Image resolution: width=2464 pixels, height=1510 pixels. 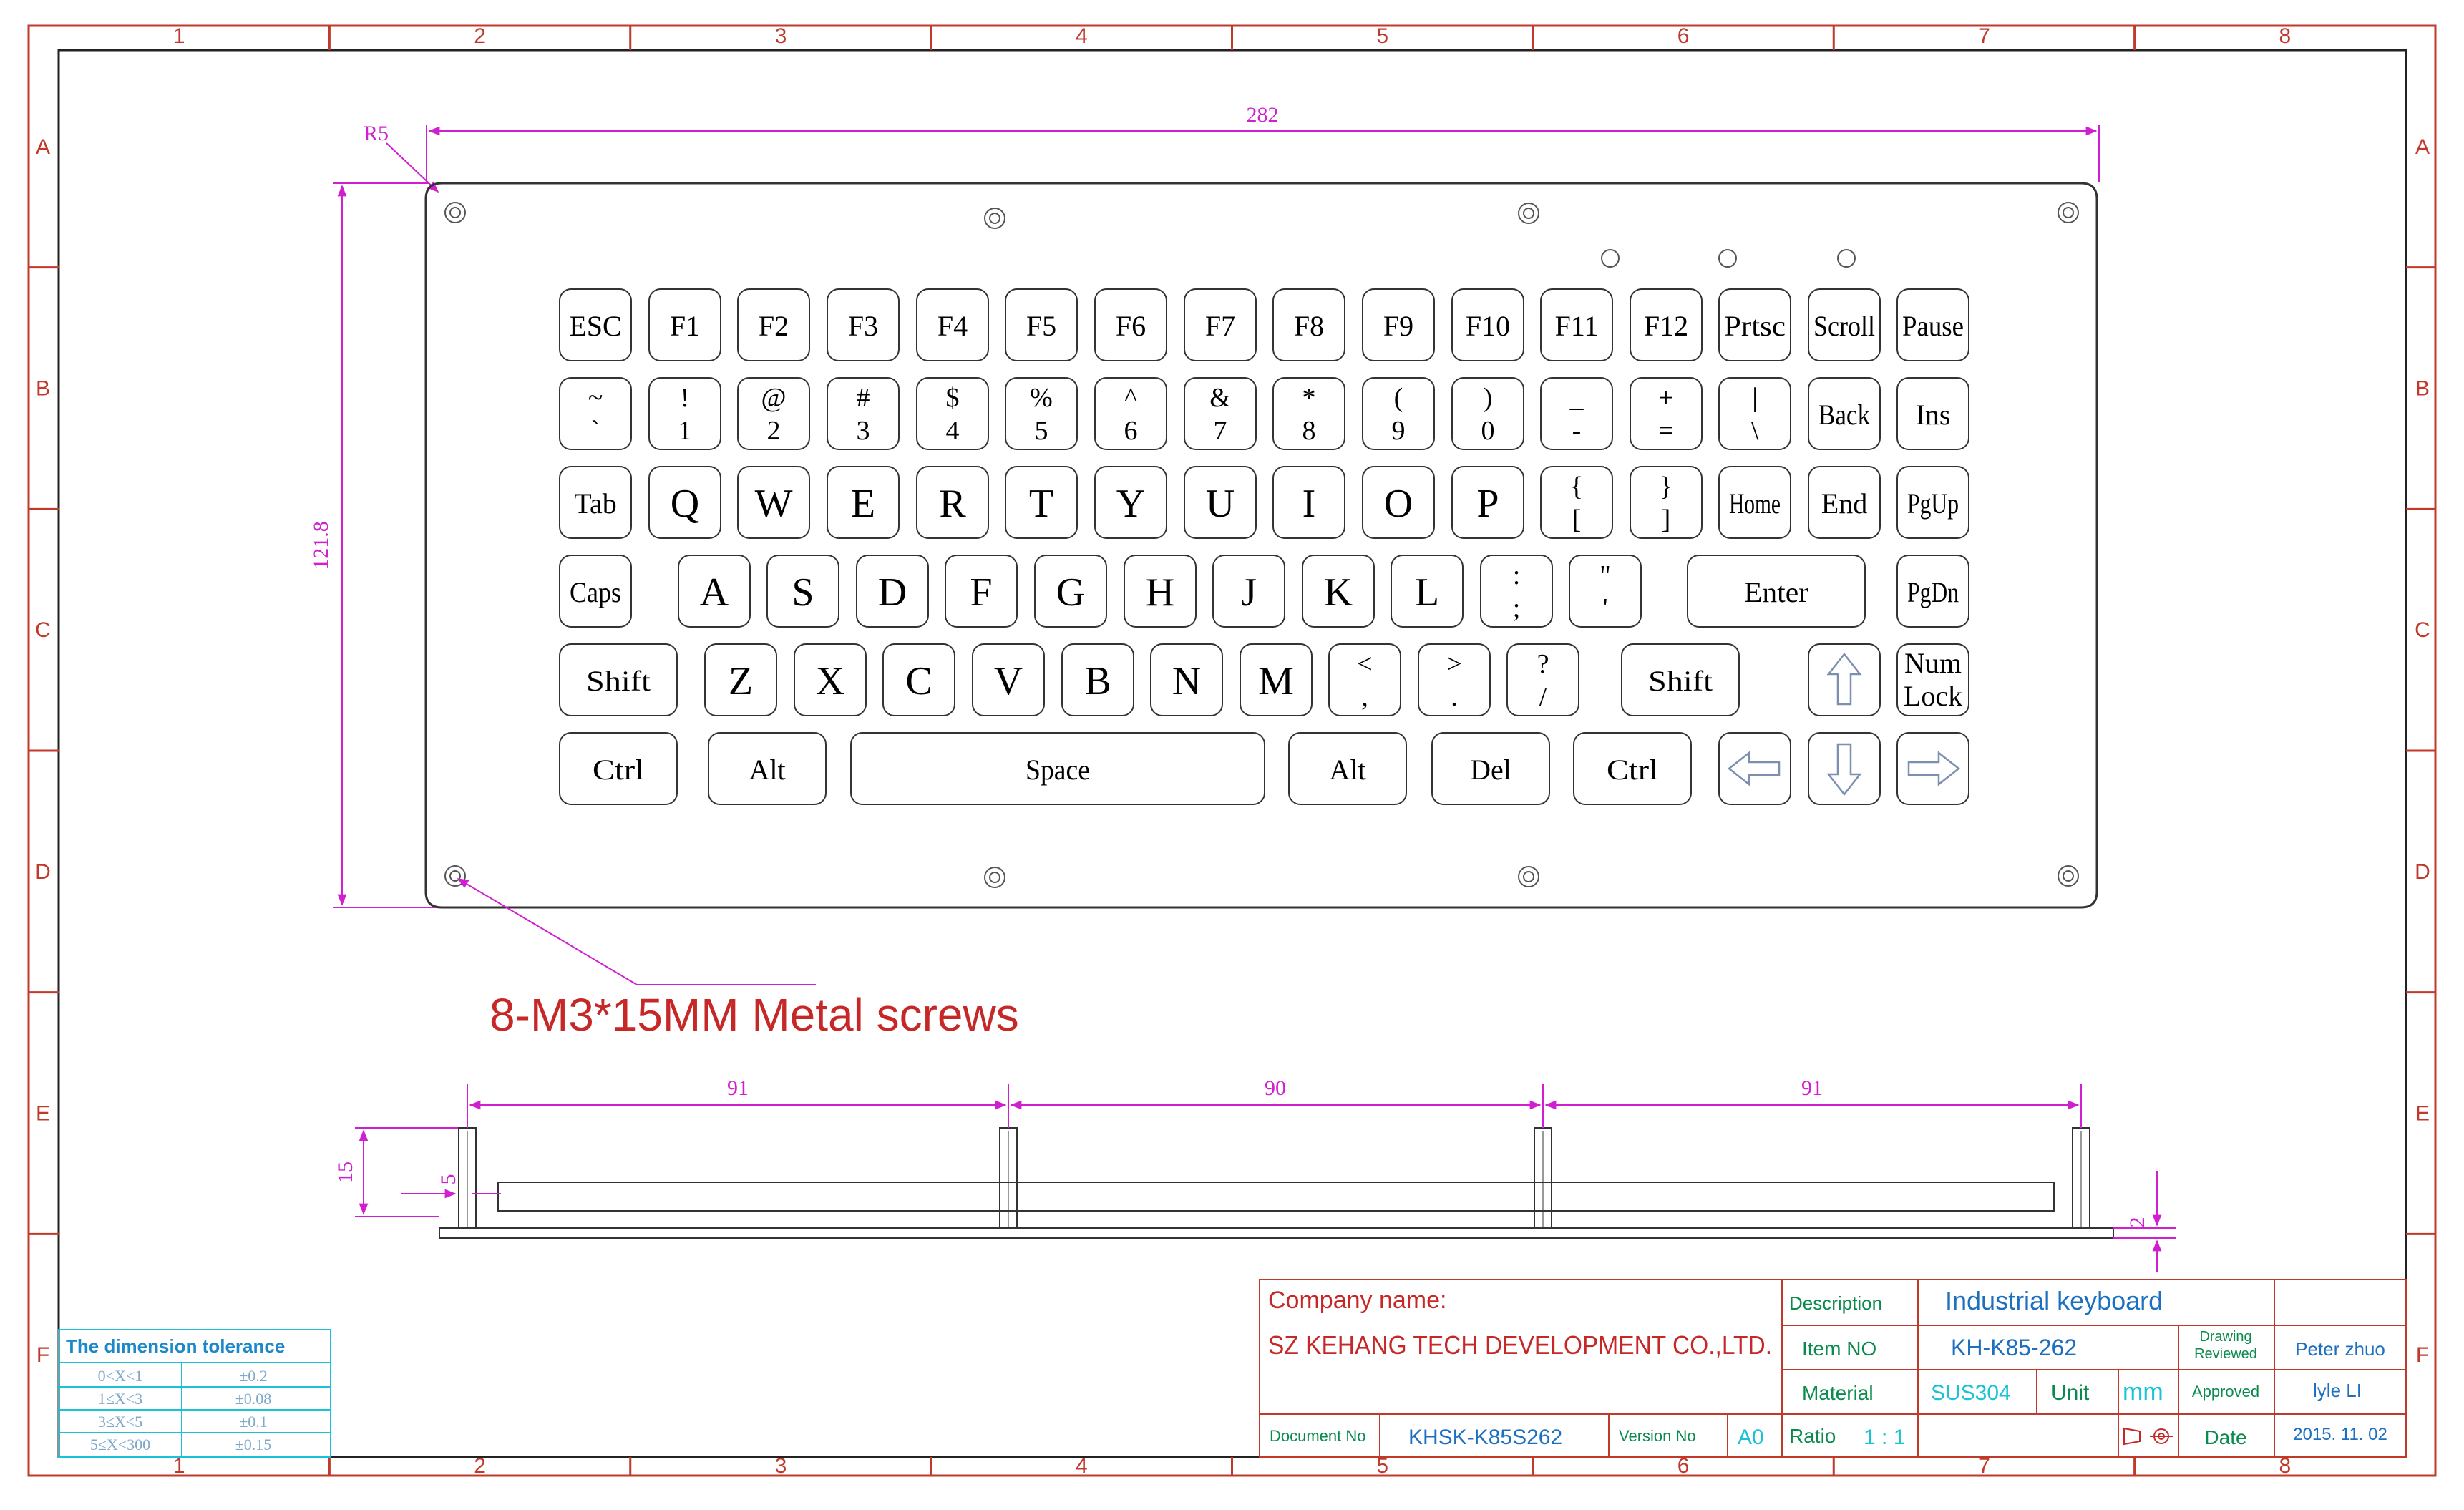 What do you see at coordinates (714, 591) in the screenshot?
I see `key-a: A` at bounding box center [714, 591].